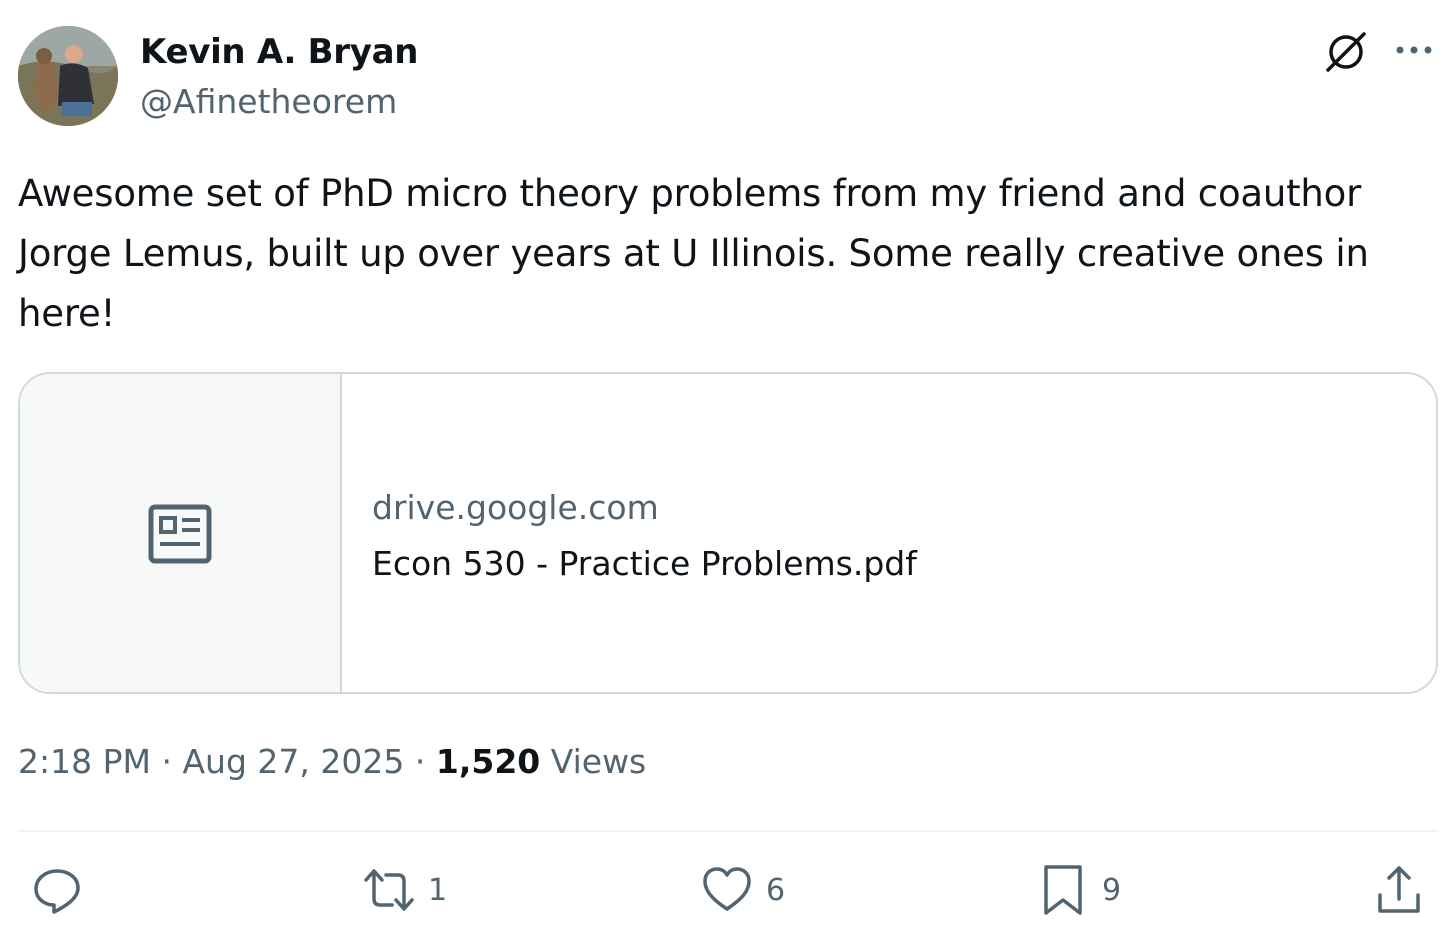 This screenshot has width=1456, height=932. What do you see at coordinates (438, 890) in the screenshot?
I see `retweet-count: 1` at bounding box center [438, 890].